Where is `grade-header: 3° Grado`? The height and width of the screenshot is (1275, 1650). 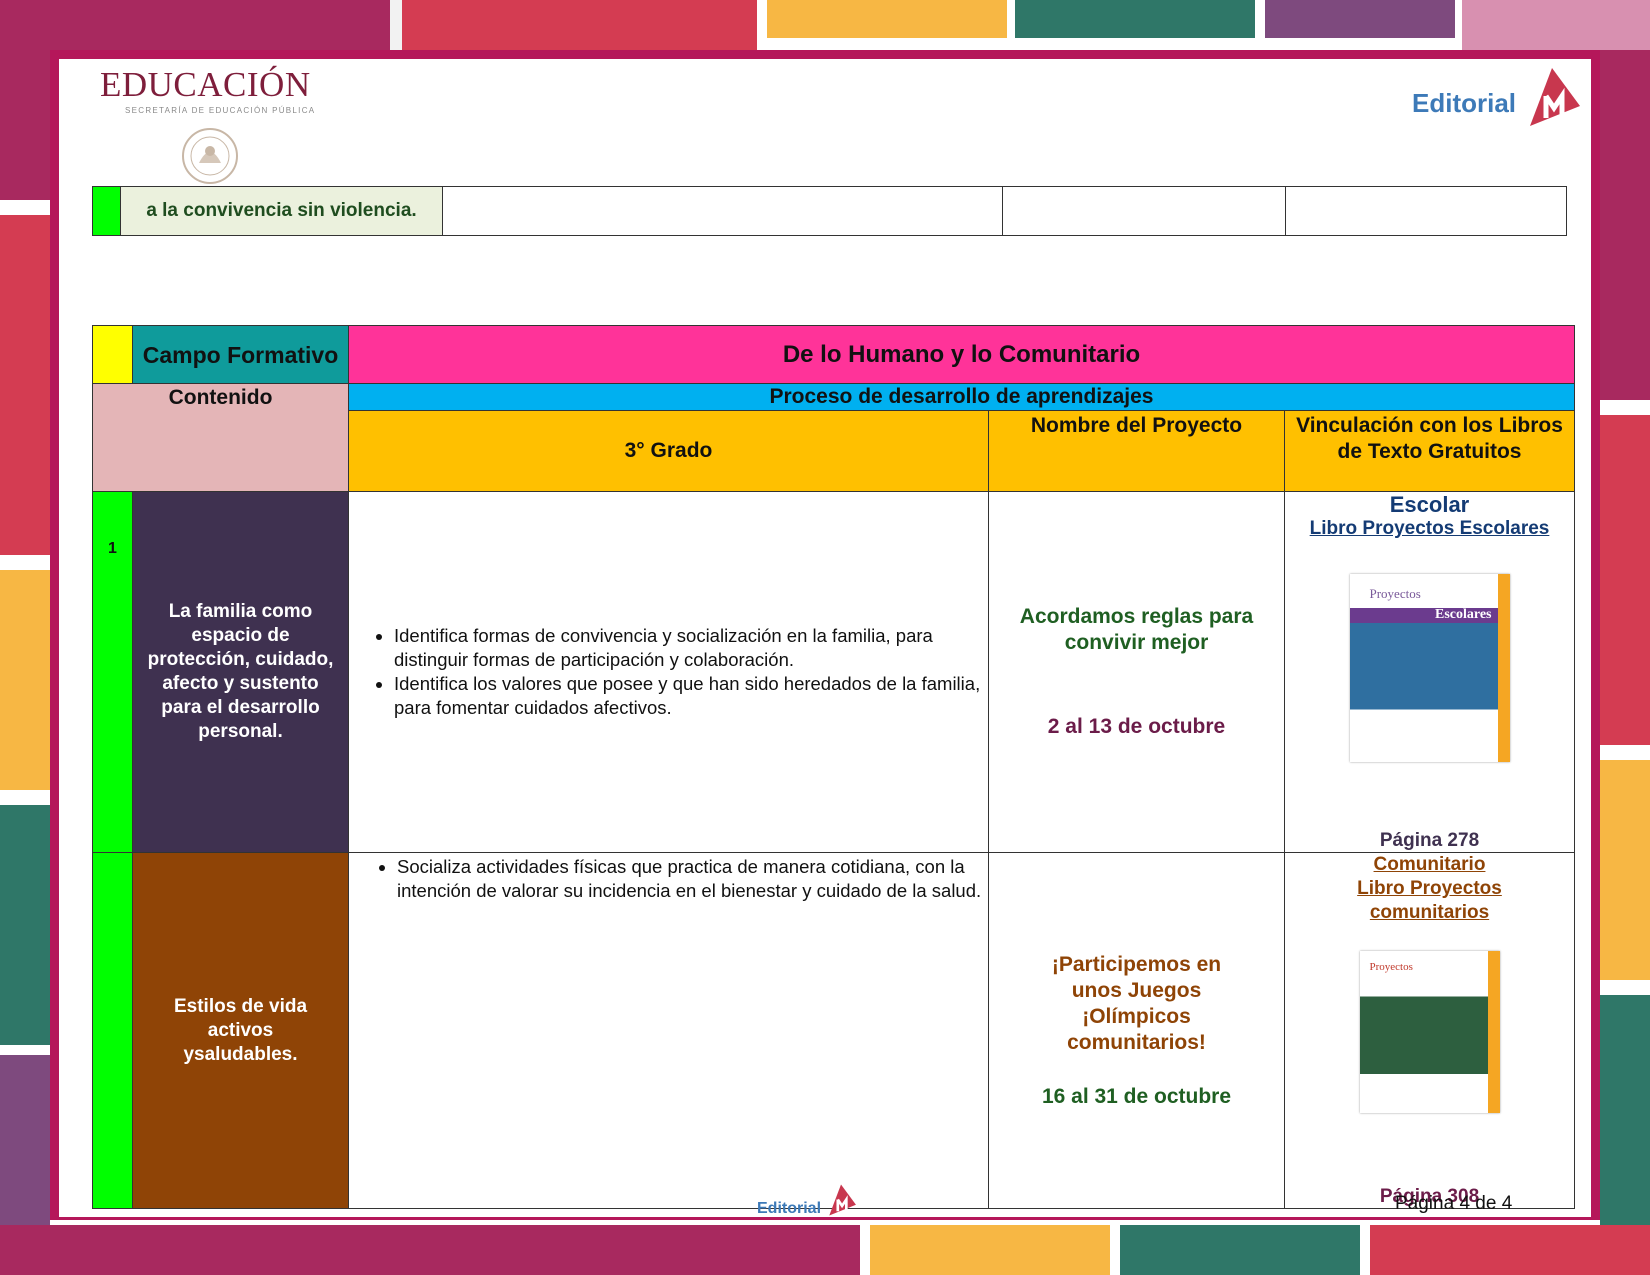
grade-header: 3° Grado is located at coordinates (668, 451).